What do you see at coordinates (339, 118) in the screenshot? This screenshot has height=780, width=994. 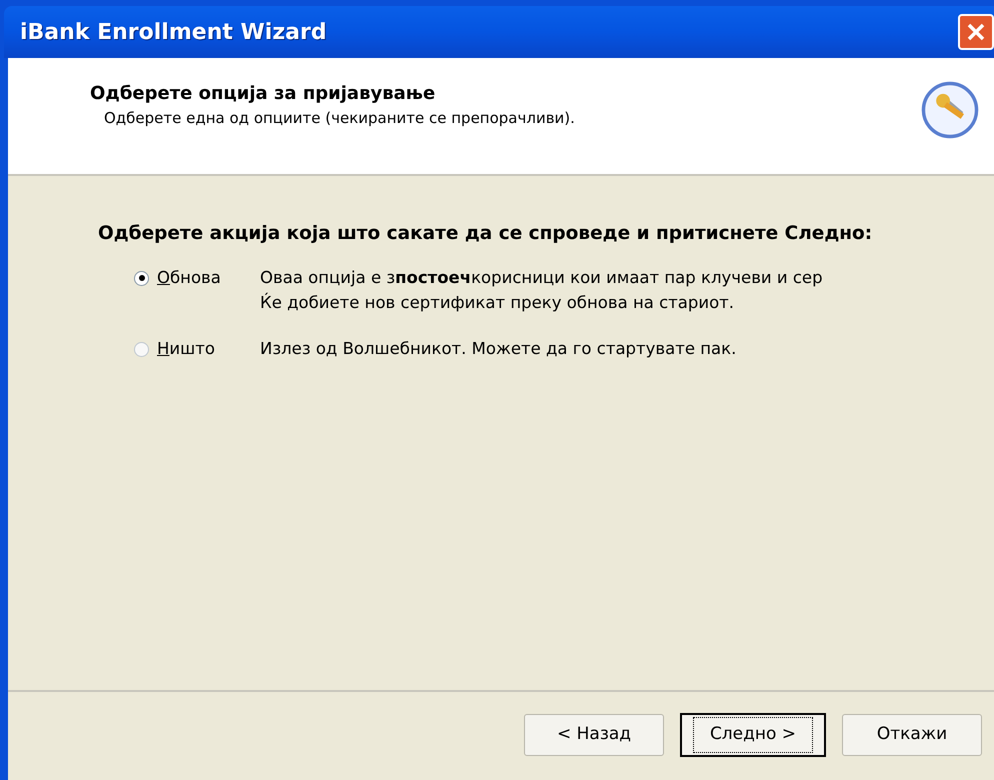 I see `header-subtitle: Одберете една од опциите (чекираните се препорачливи).` at bounding box center [339, 118].